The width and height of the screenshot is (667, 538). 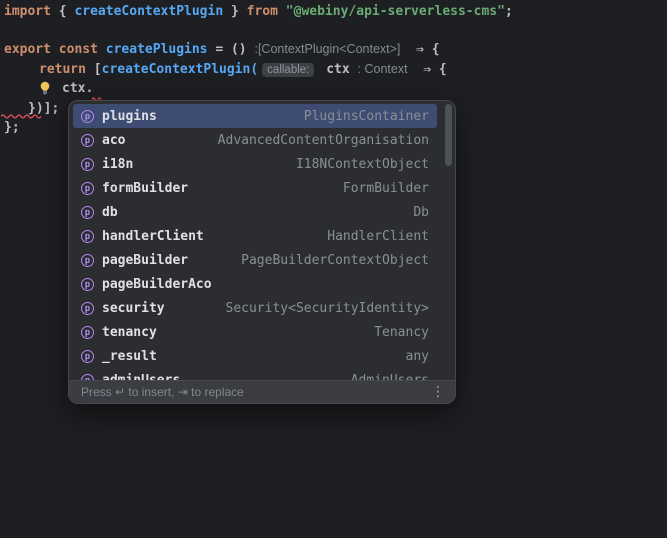 What do you see at coordinates (255, 236) in the screenshot?
I see `completion-item-handlerClient: p handlerClient HandlerClient` at bounding box center [255, 236].